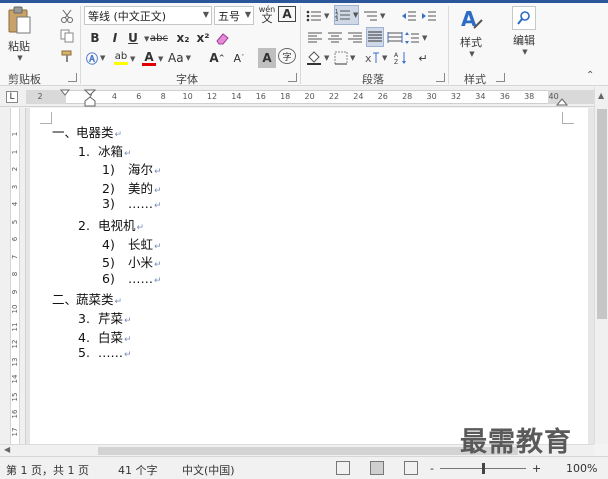 This screenshot has height=479, width=608. What do you see at coordinates (409, 16) in the screenshot?
I see `decrease-indent-button` at bounding box center [409, 16].